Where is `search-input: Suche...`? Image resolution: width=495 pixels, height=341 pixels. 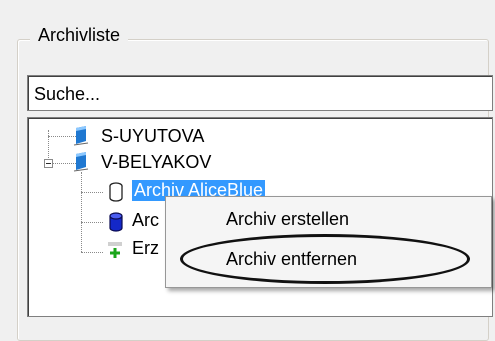 search-input: Suche... is located at coordinates (260, 93).